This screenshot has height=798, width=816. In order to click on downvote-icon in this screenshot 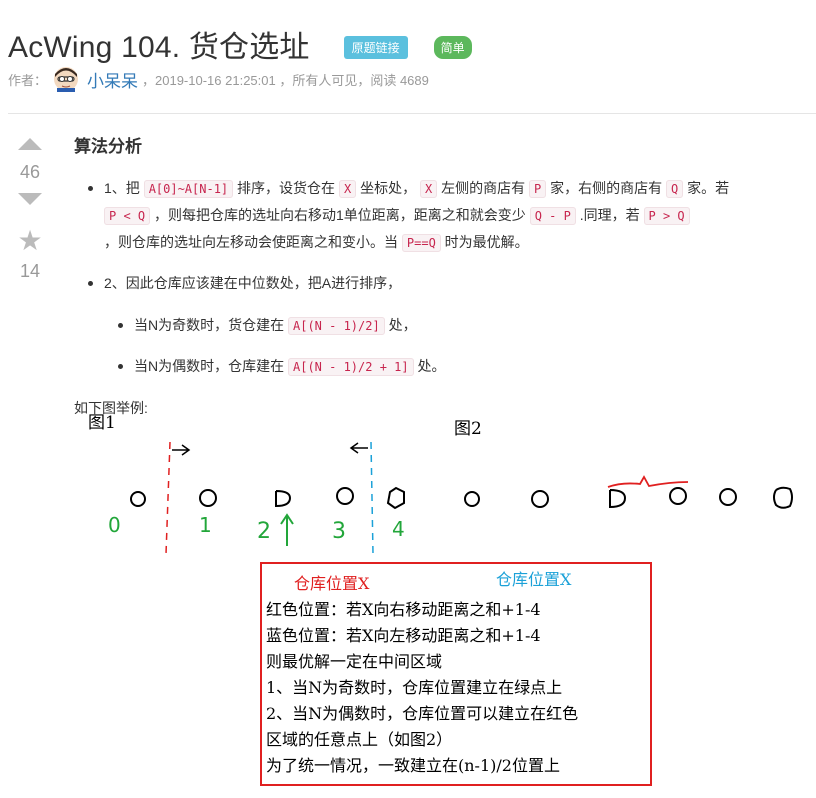, I will do `click(30, 199)`.